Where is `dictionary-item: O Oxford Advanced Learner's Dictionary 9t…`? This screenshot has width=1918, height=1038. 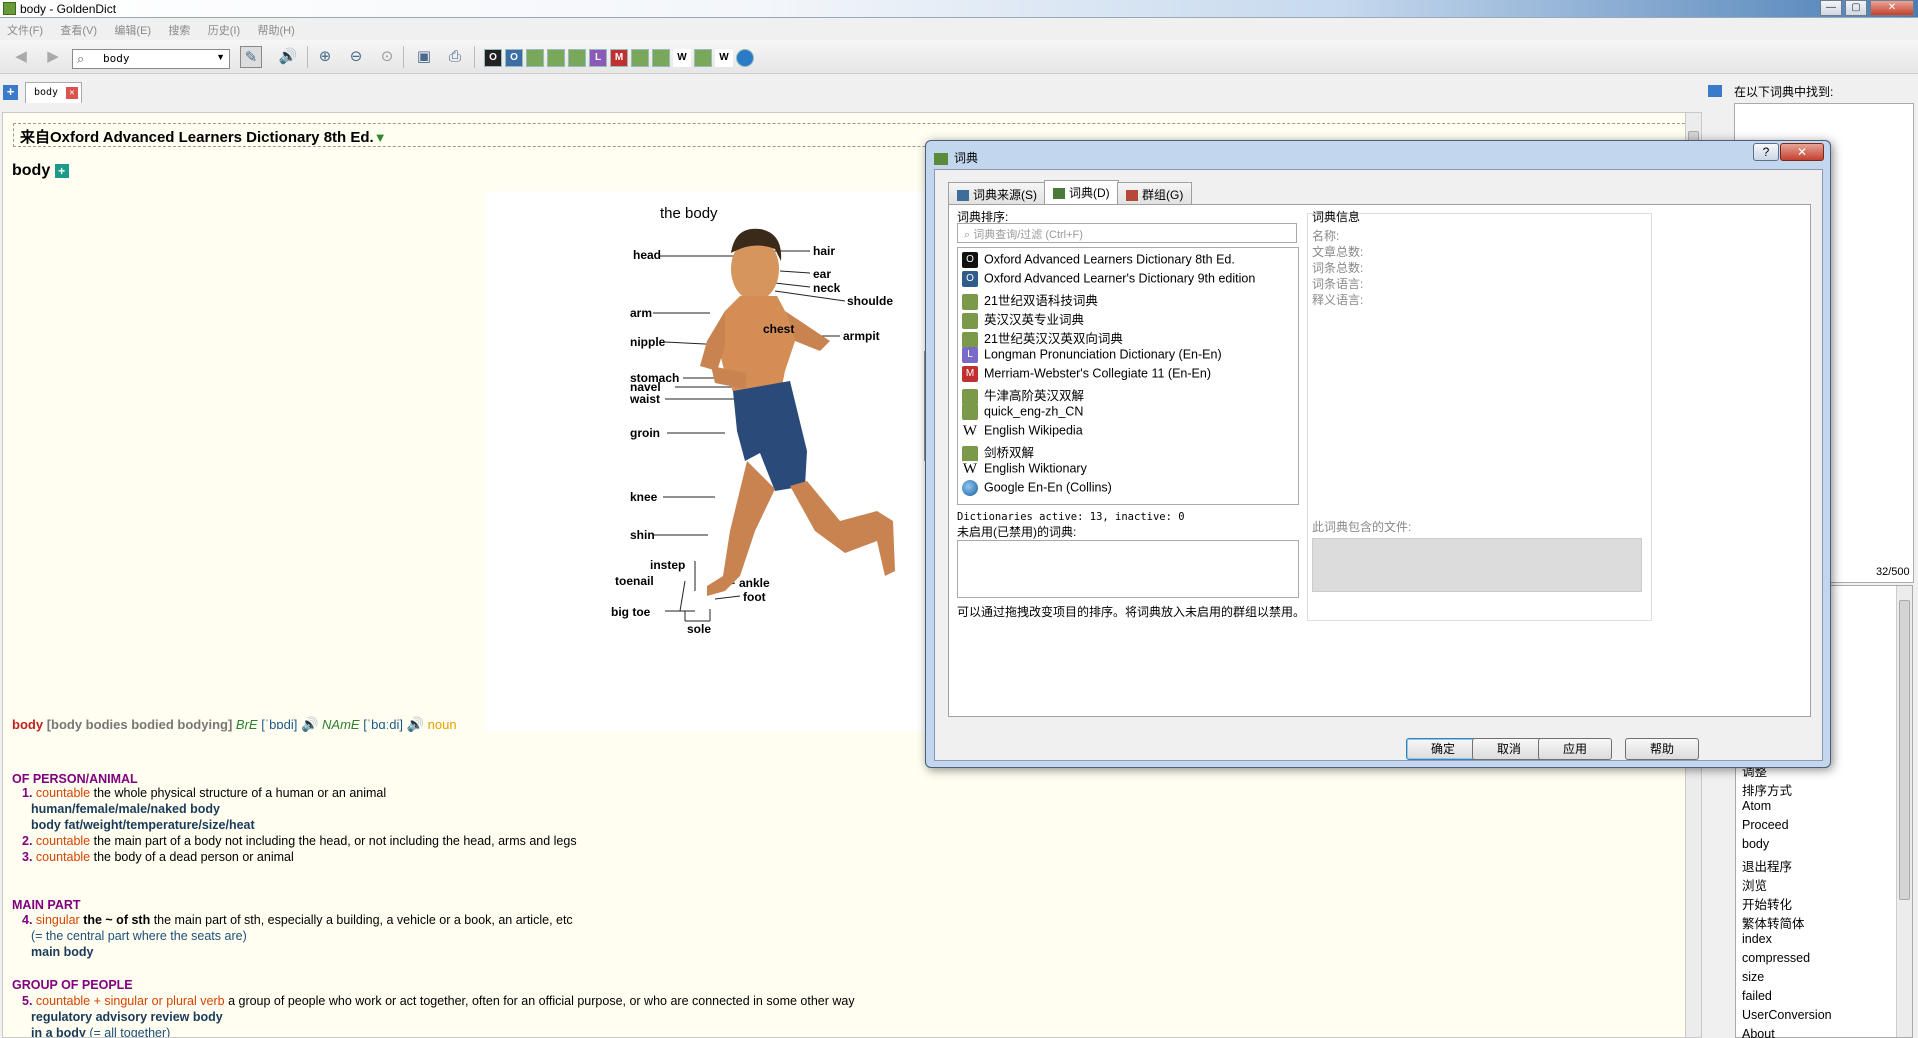
dictionary-item: O Oxford Advanced Learner's Dictionary 9t… is located at coordinates (1108, 280).